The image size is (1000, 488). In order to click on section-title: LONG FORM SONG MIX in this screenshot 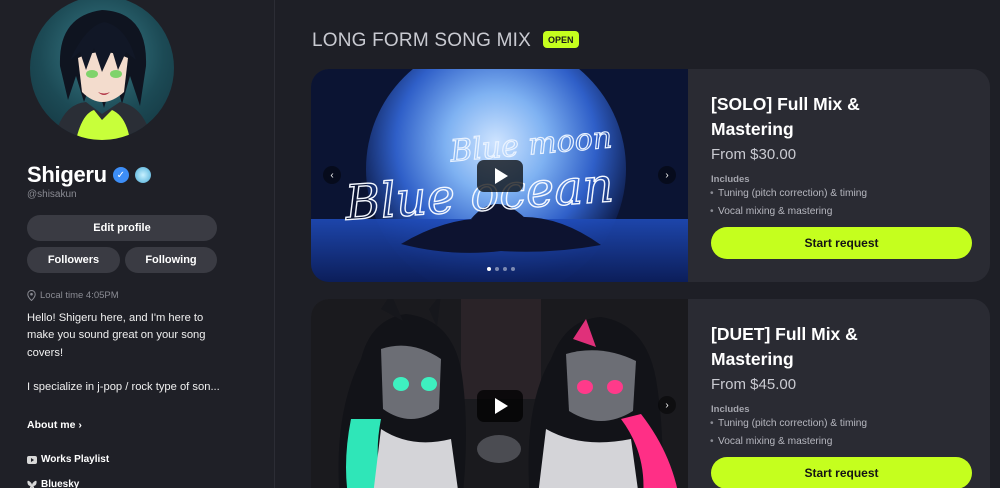, I will do `click(421, 40)`.